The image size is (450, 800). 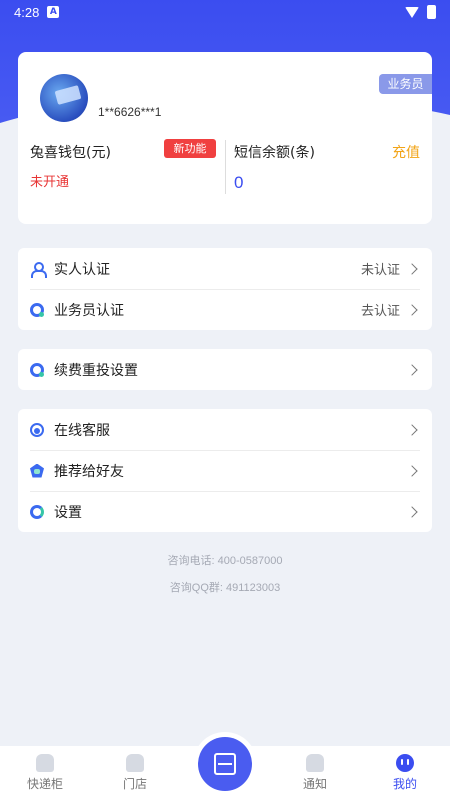 What do you see at coordinates (314, 784) in the screenshot?
I see `tab-label: 通知` at bounding box center [314, 784].